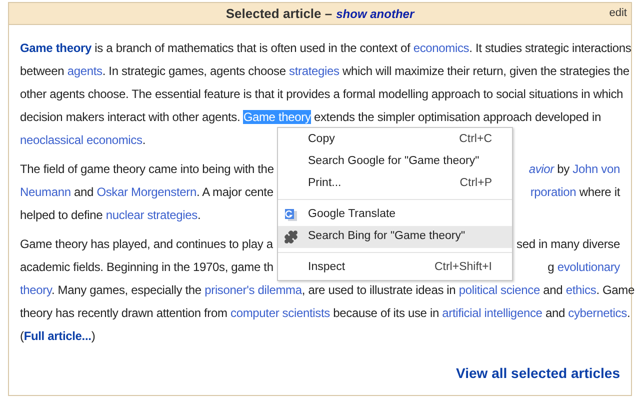  I want to click on text-line: g evolutionary, so click(584, 267).